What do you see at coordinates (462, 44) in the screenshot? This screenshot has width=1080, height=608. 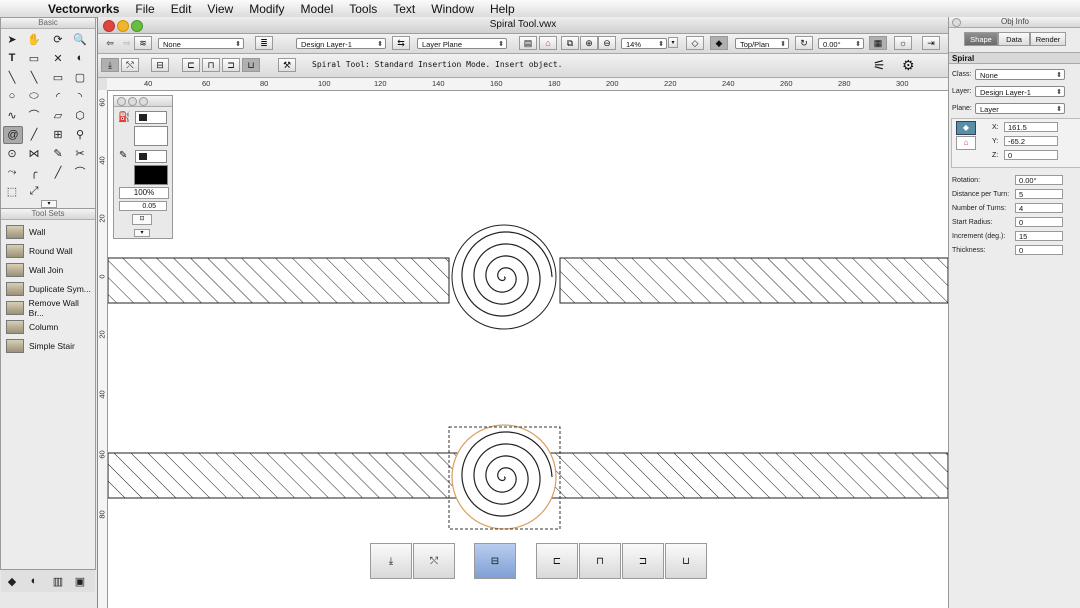 I see `active-plane-dropdown: Layer Plane` at bounding box center [462, 44].